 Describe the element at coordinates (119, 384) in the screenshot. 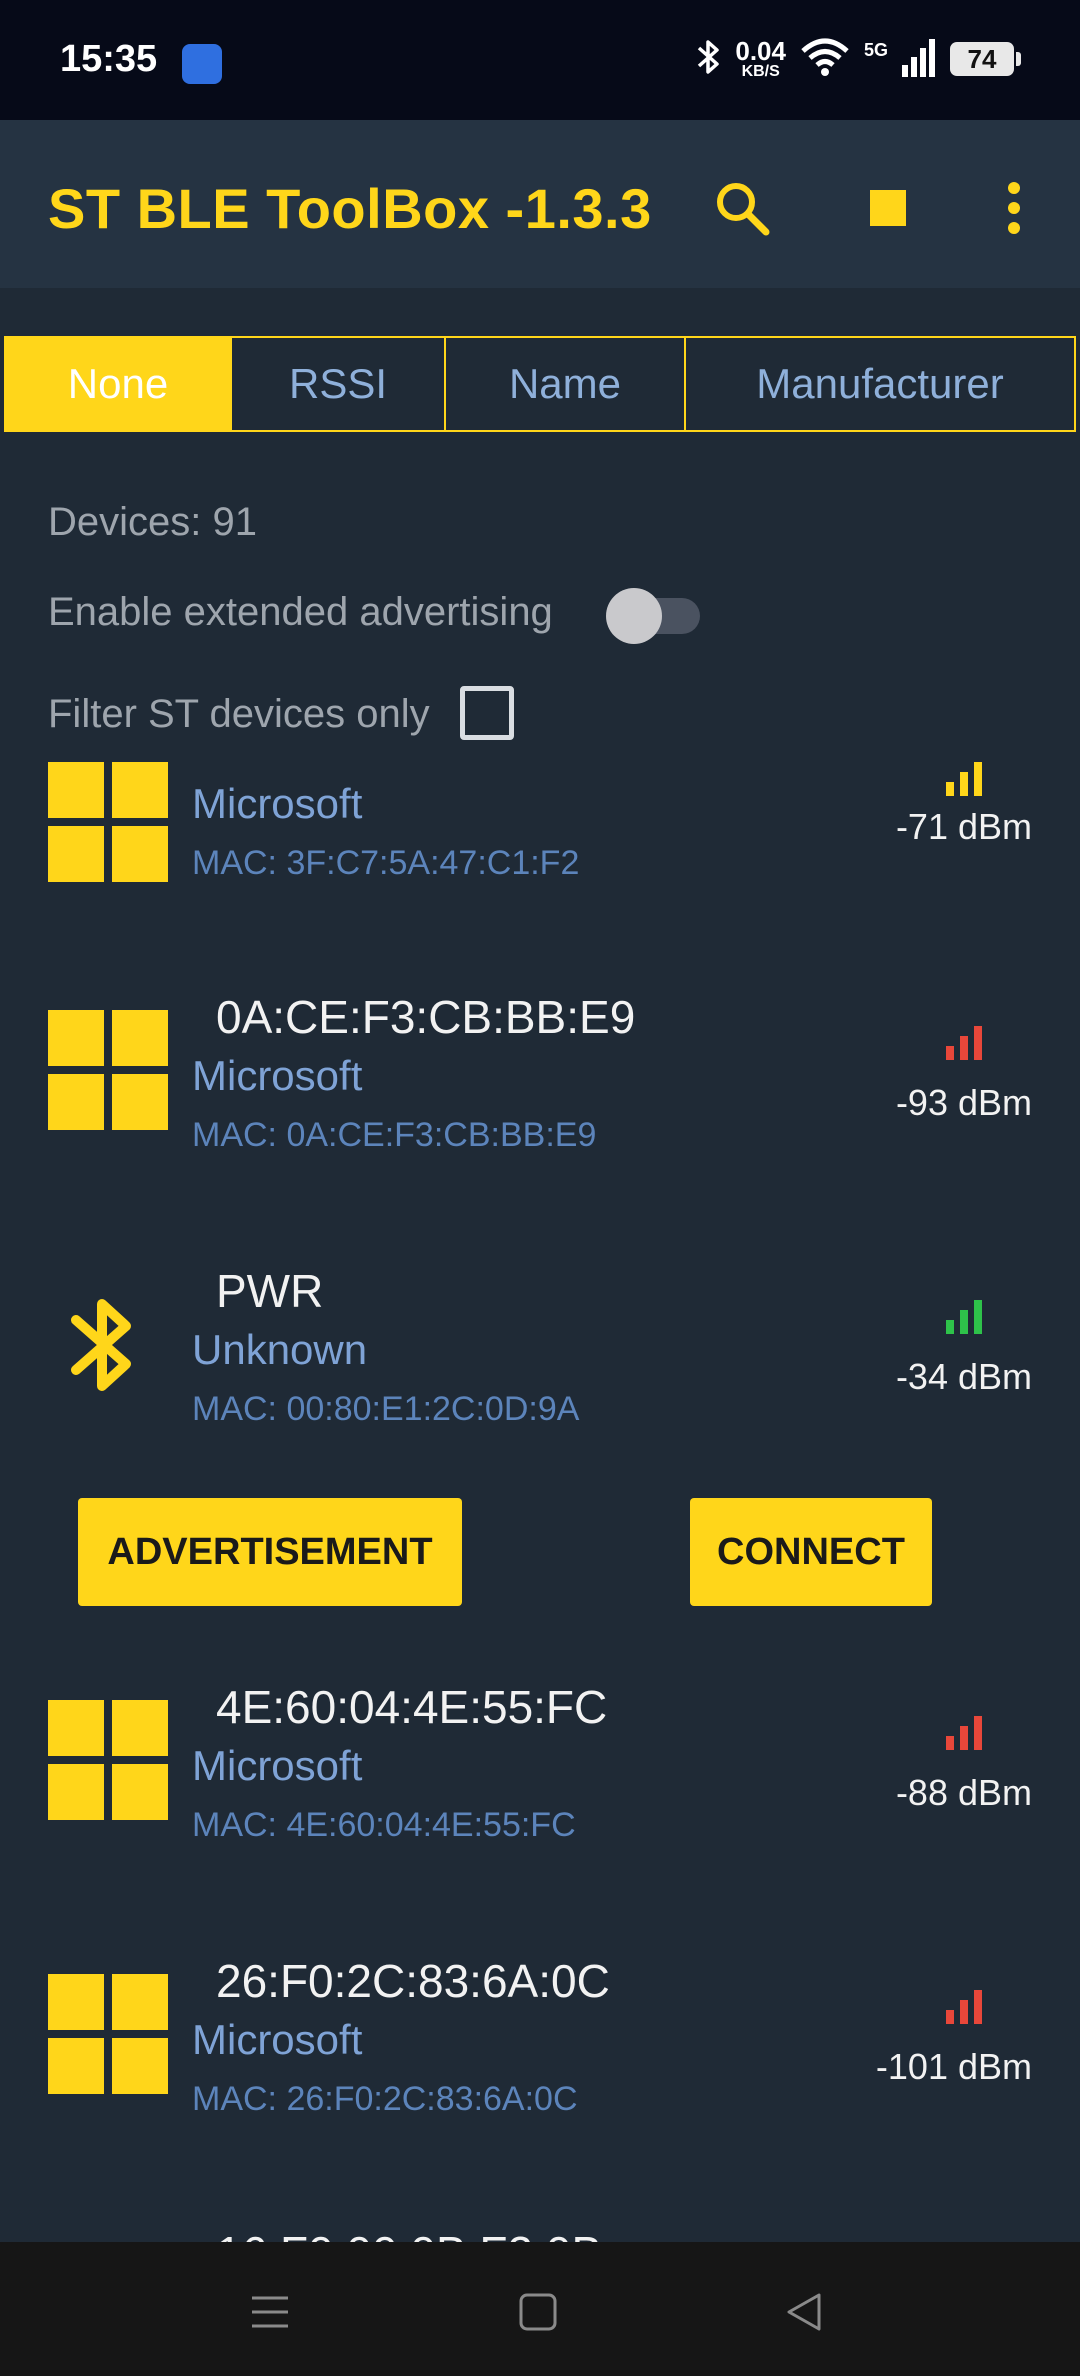

I see `tab-none: None` at that location.